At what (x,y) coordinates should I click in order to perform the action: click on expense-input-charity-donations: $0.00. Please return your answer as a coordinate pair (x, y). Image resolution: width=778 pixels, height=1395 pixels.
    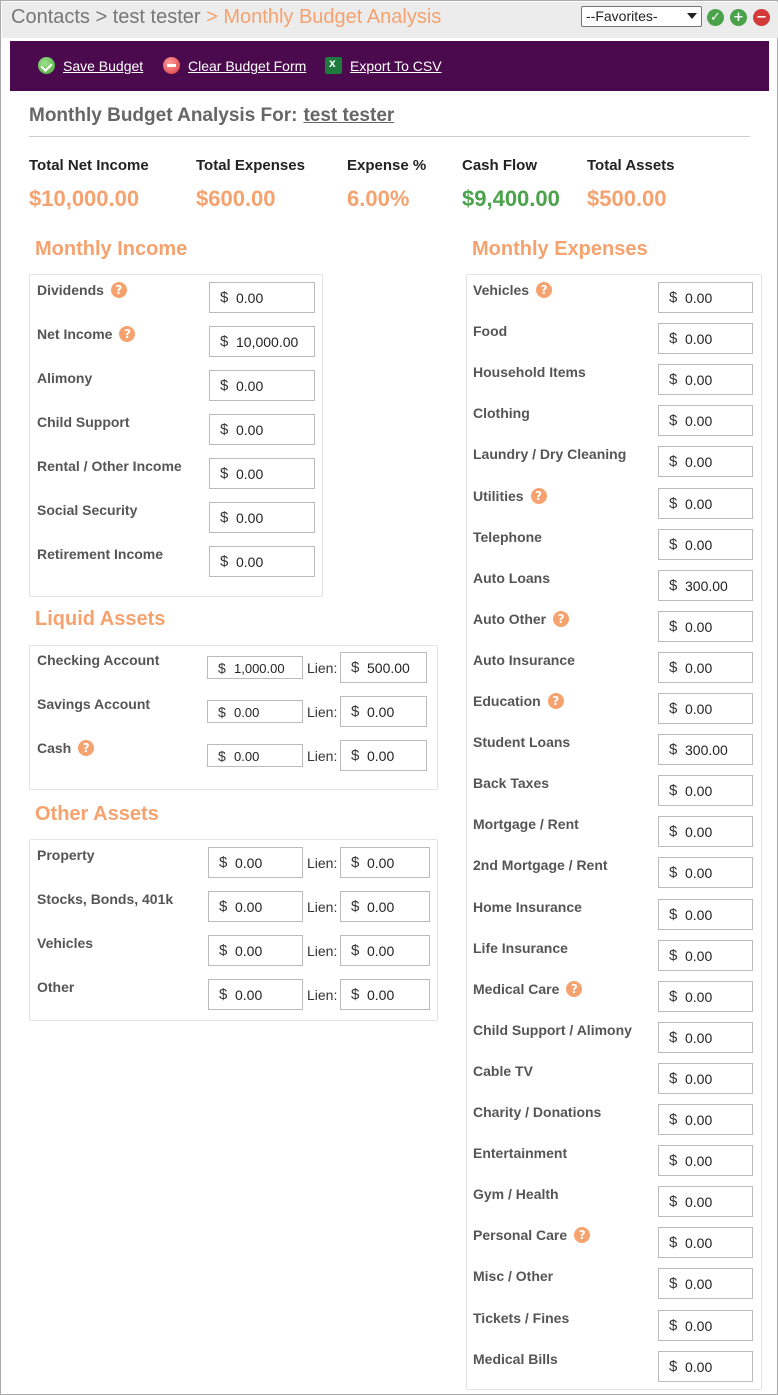
    Looking at the image, I should click on (705, 1119).